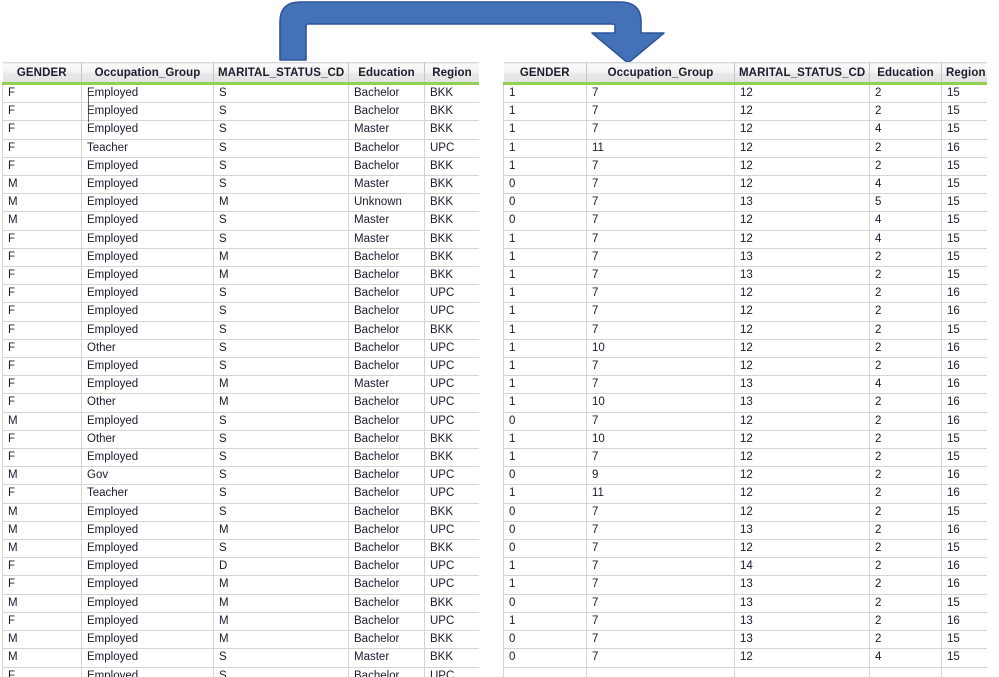 This screenshot has width=999, height=677. What do you see at coordinates (905, 203) in the screenshot?
I see `table-cell: 5` at bounding box center [905, 203].